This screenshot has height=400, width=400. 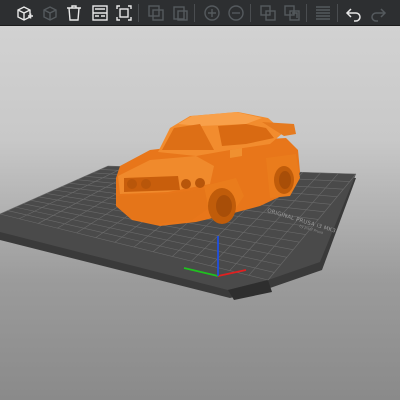 I want to click on layers-editing-button, so click(x=323, y=13).